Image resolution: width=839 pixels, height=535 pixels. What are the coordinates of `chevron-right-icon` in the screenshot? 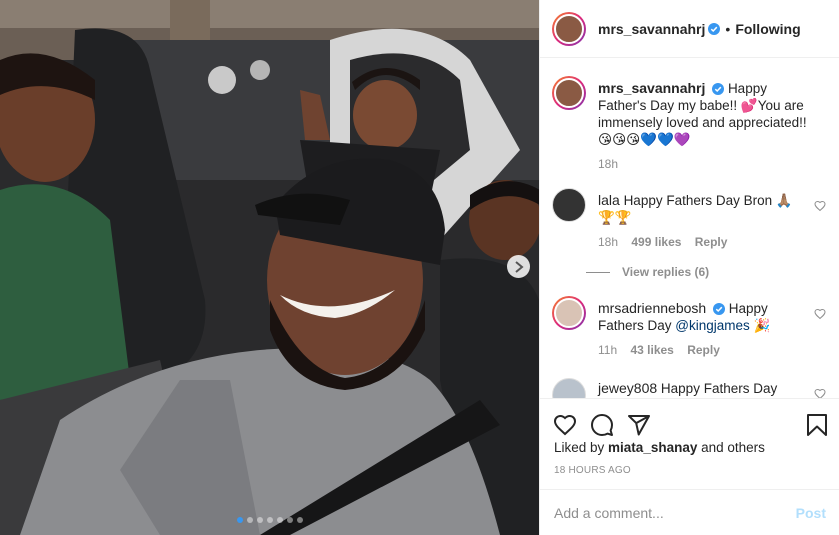 It's located at (519, 266).